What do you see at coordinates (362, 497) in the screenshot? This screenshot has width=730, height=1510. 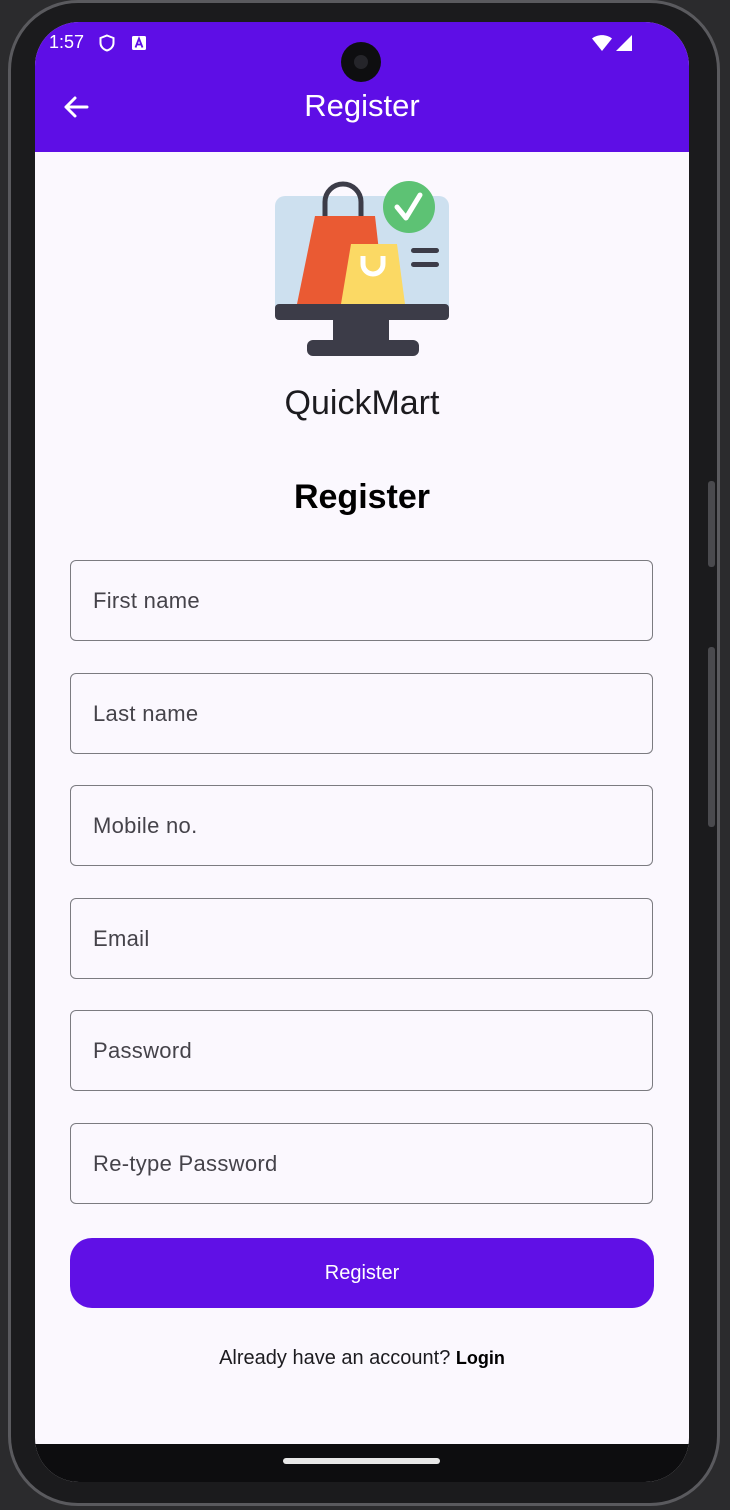 I see `form-heading: Register` at bounding box center [362, 497].